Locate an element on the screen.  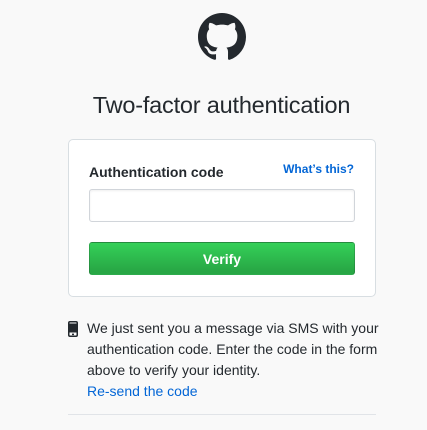
page-title: Two-factor authentication is located at coordinates (221, 105).